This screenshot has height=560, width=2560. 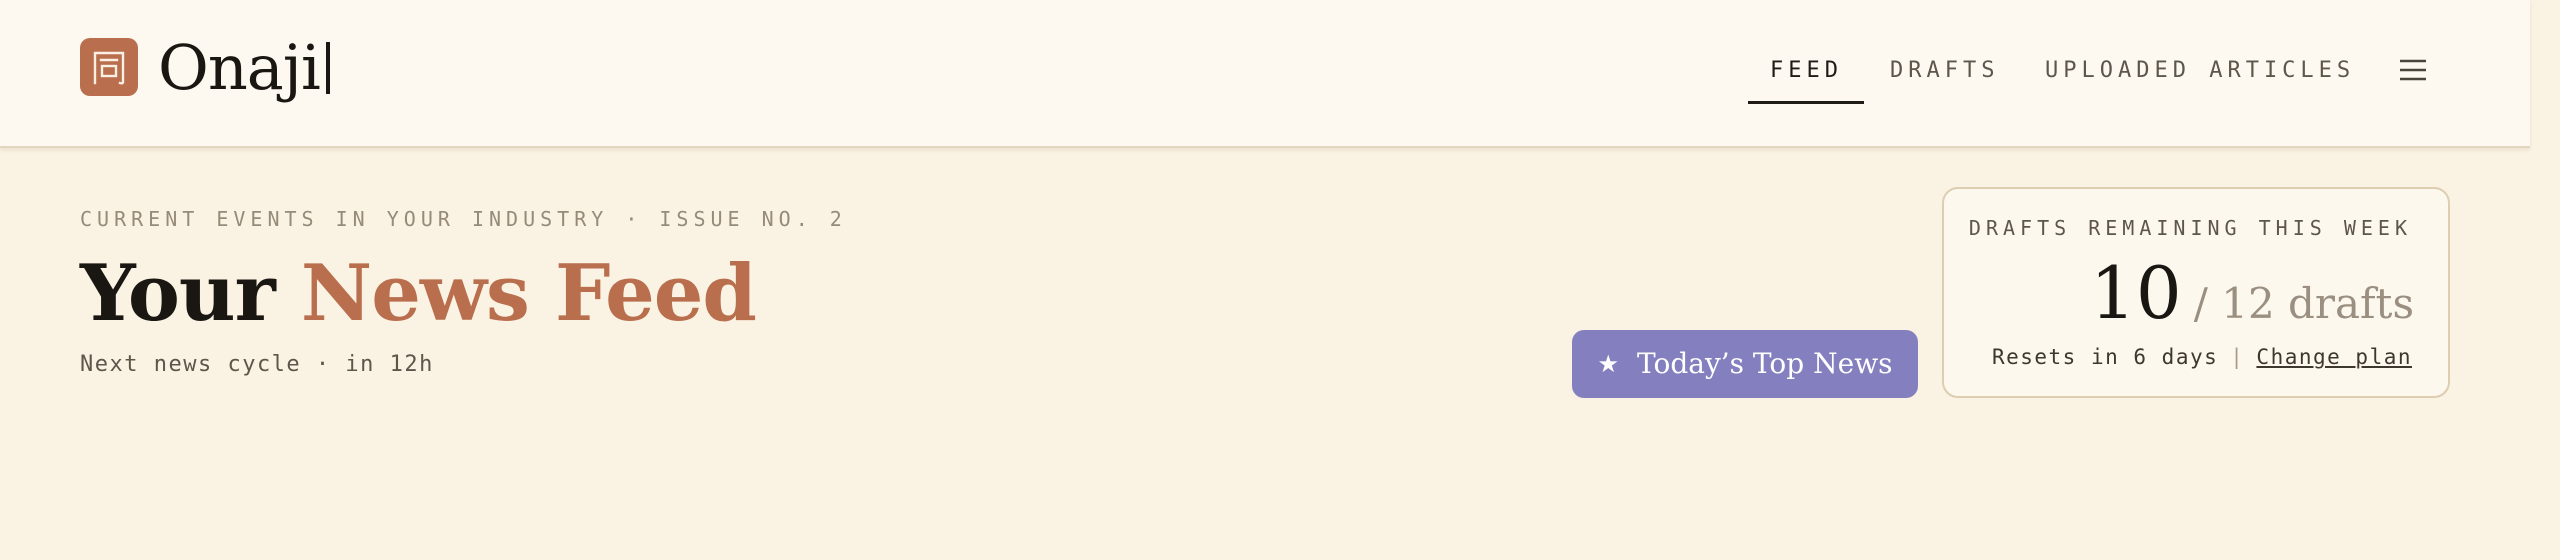 What do you see at coordinates (2200, 71) in the screenshot?
I see `nav-tab-uploaded-articles: UPLOADED ARTICLES` at bounding box center [2200, 71].